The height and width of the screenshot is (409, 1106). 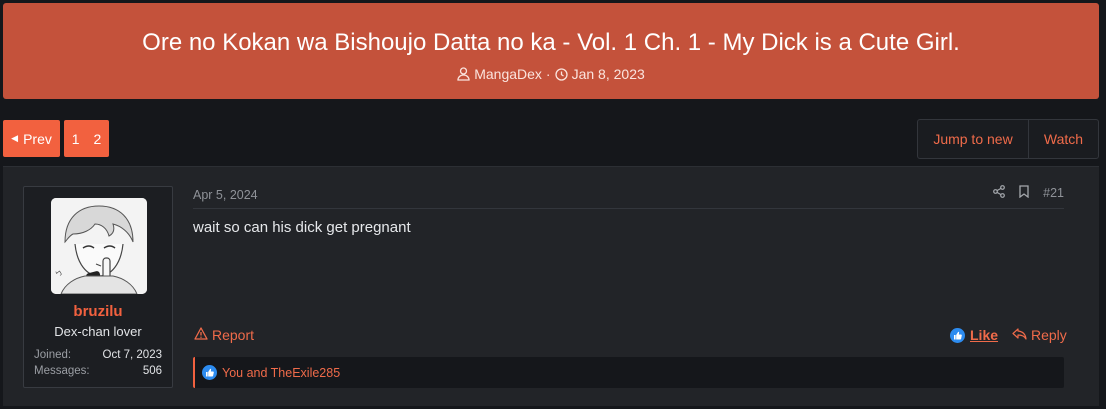 I want to click on warning-icon, so click(x=201, y=335).